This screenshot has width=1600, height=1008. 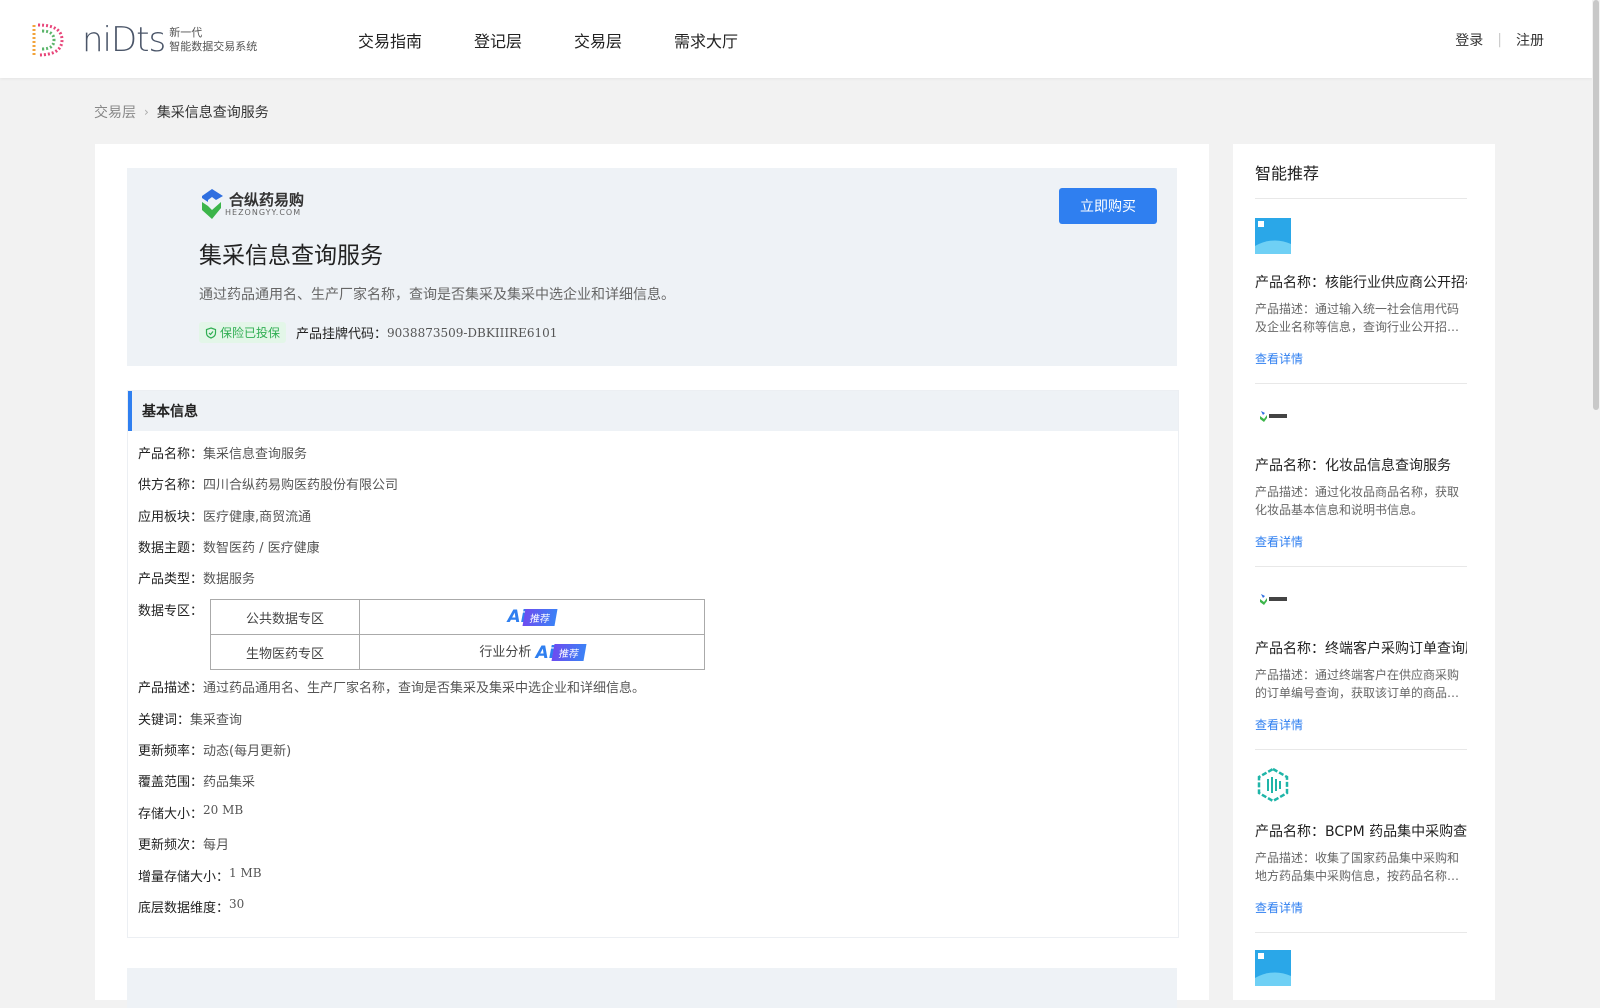 I want to click on zone-value-text: 行业分析, so click(x=505, y=653).